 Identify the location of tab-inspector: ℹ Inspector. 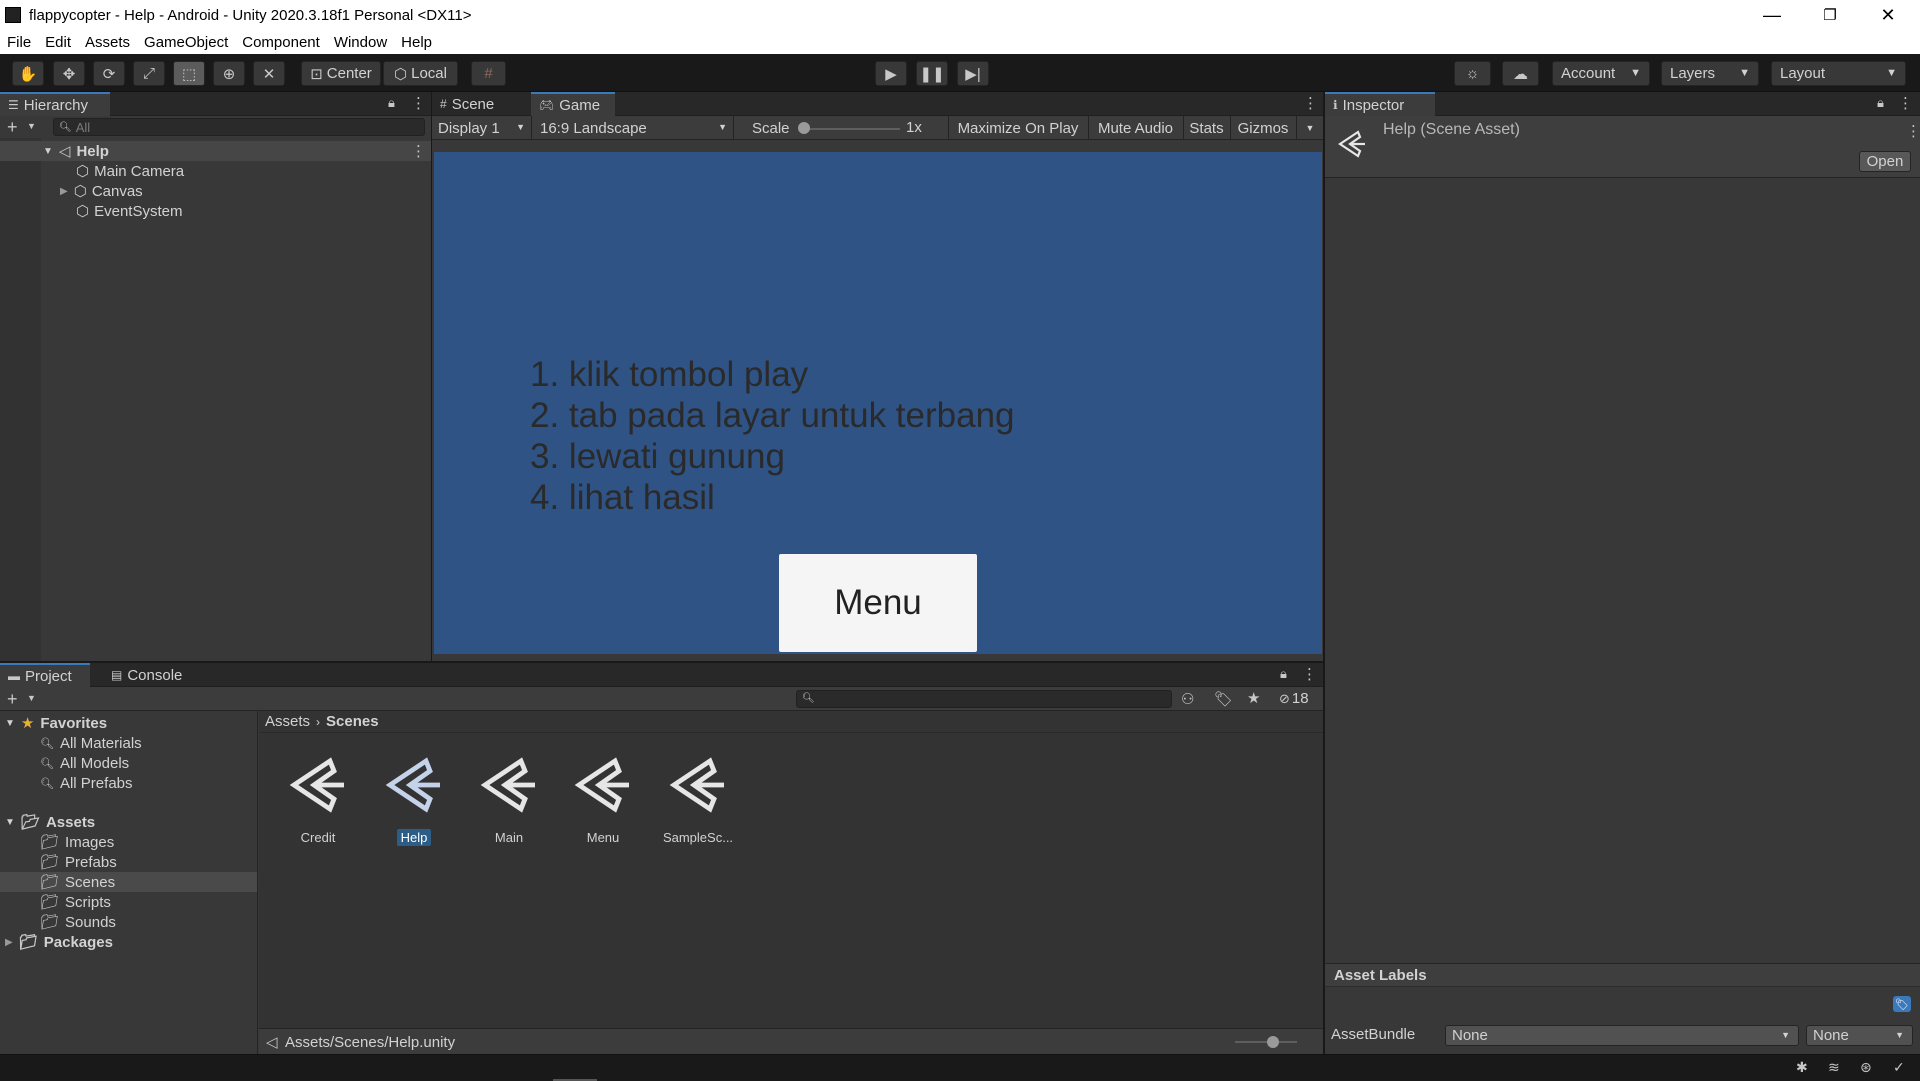
(1380, 104).